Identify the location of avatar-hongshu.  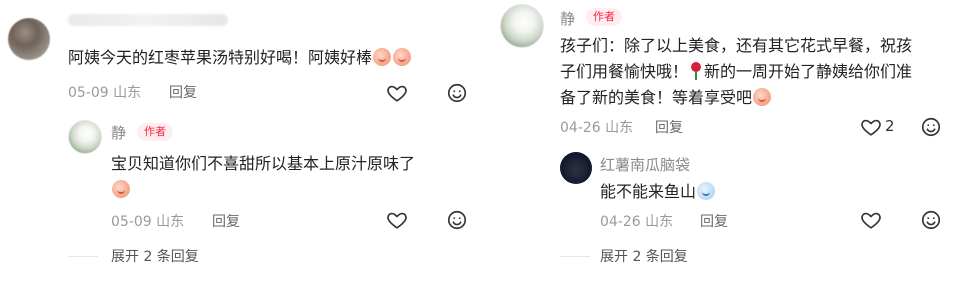
(576, 168).